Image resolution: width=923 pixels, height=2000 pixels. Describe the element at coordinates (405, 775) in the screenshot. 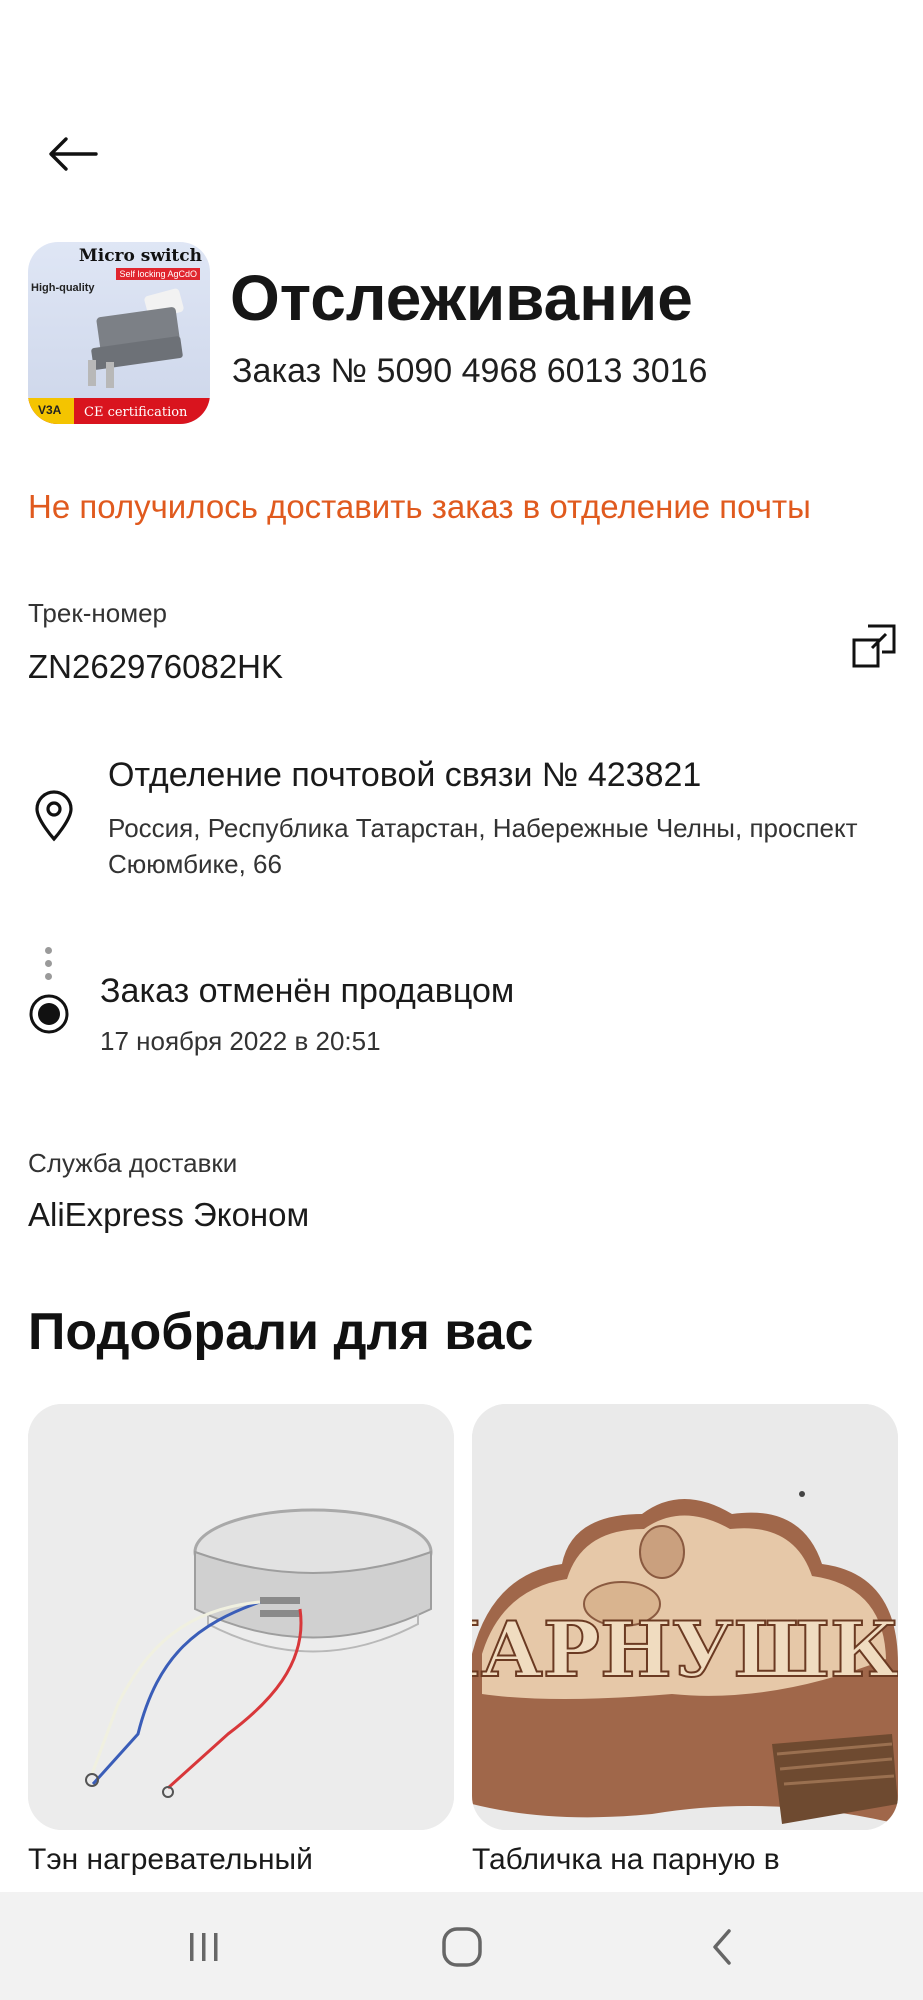

I see `post-office-name: Отделение почтовой связи № 423821` at that location.